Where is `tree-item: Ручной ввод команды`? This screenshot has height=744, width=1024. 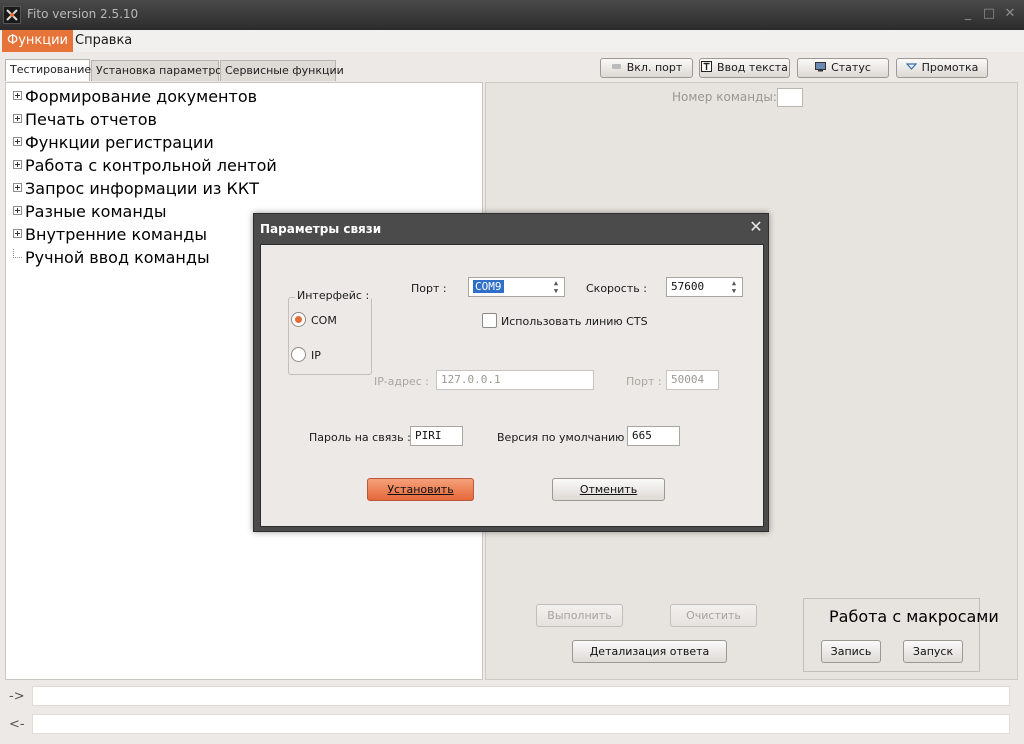 tree-item: Ручной ввод команды is located at coordinates (111, 258).